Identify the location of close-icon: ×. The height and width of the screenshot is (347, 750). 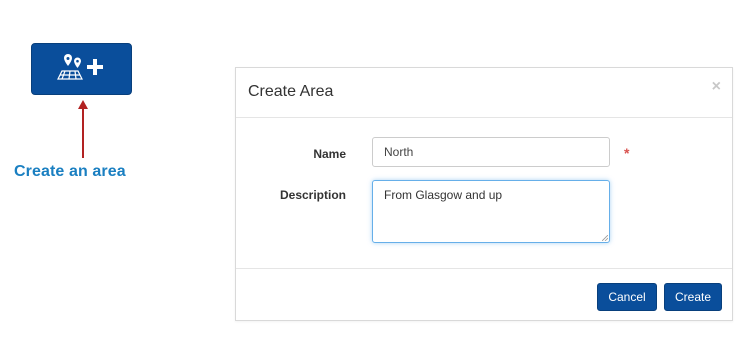
(716, 87).